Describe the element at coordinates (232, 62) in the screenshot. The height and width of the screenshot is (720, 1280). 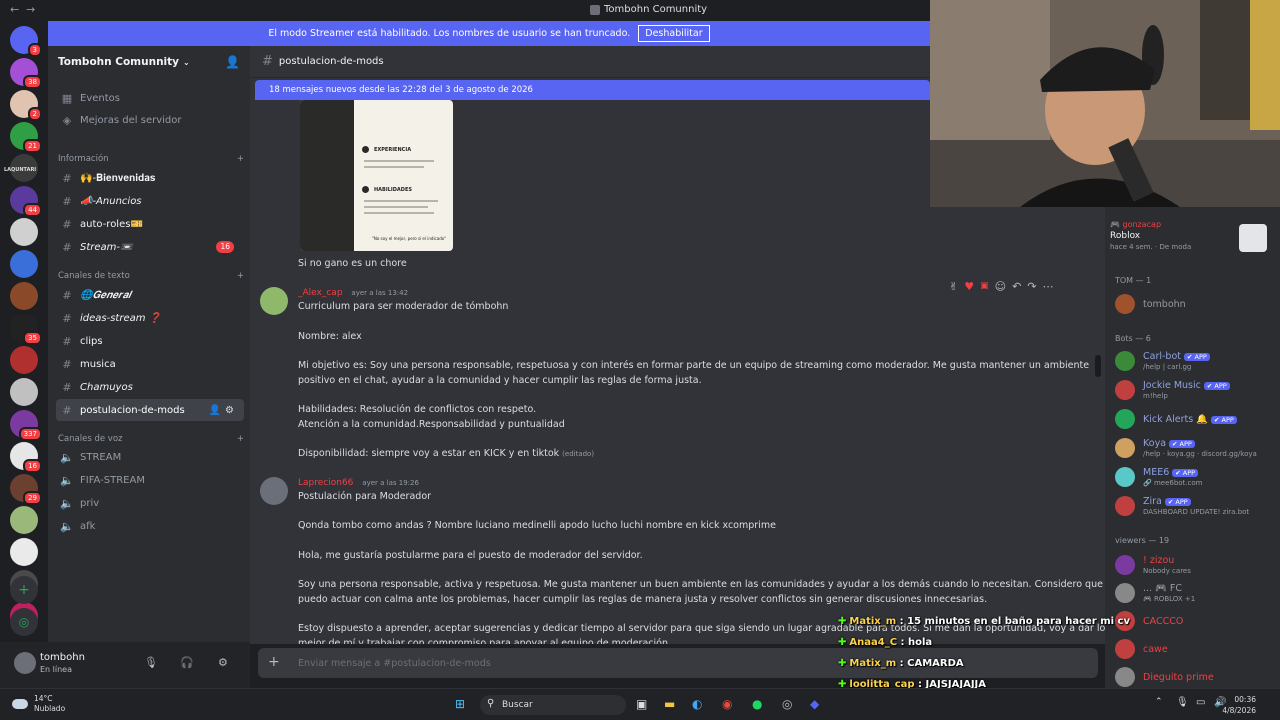
I see `invite-user-icon: 👤` at that location.